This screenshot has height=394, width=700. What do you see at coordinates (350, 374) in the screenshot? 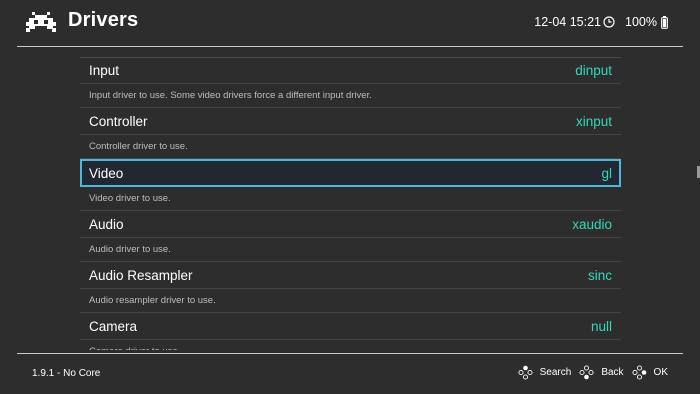
I see `footer-bar: 1.9.1 - No Core Search Back OK` at bounding box center [350, 374].